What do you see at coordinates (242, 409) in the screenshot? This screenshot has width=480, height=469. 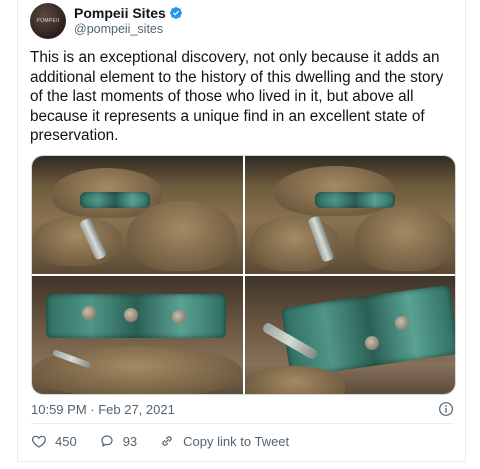 I see `tweet-meta: 10:59 PM · Feb 27, 2021` at bounding box center [242, 409].